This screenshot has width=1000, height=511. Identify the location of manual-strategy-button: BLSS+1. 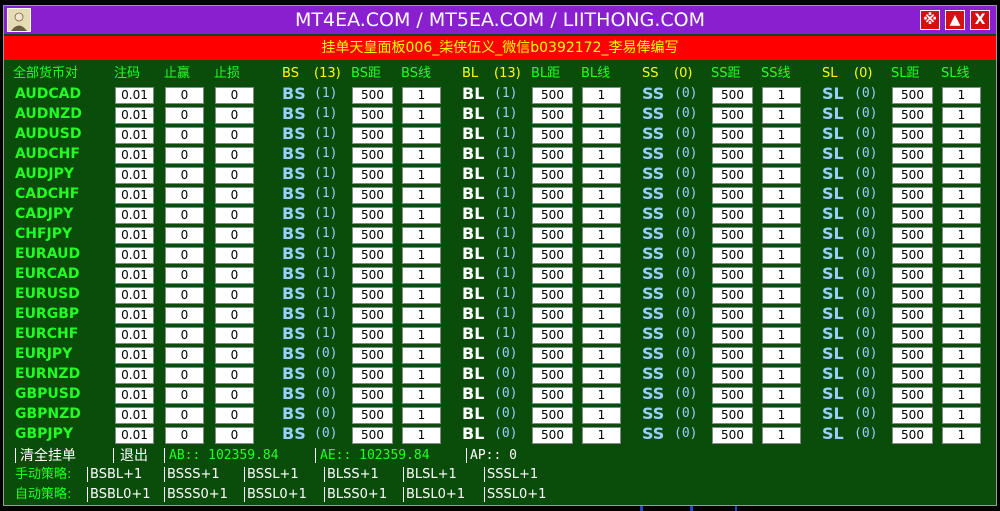
(353, 475).